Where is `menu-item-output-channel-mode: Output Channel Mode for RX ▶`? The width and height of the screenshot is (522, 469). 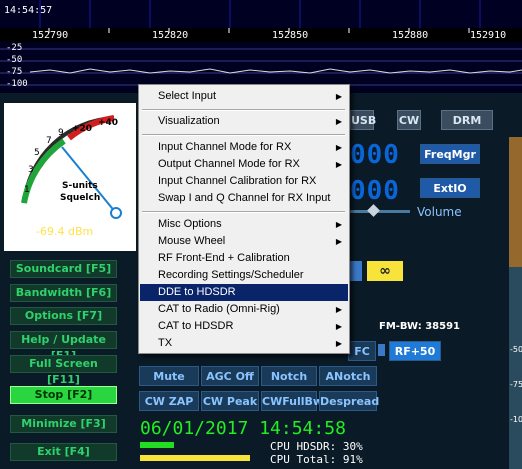 menu-item-output-channel-mode: Output Channel Mode for RX ▶ is located at coordinates (244, 164).